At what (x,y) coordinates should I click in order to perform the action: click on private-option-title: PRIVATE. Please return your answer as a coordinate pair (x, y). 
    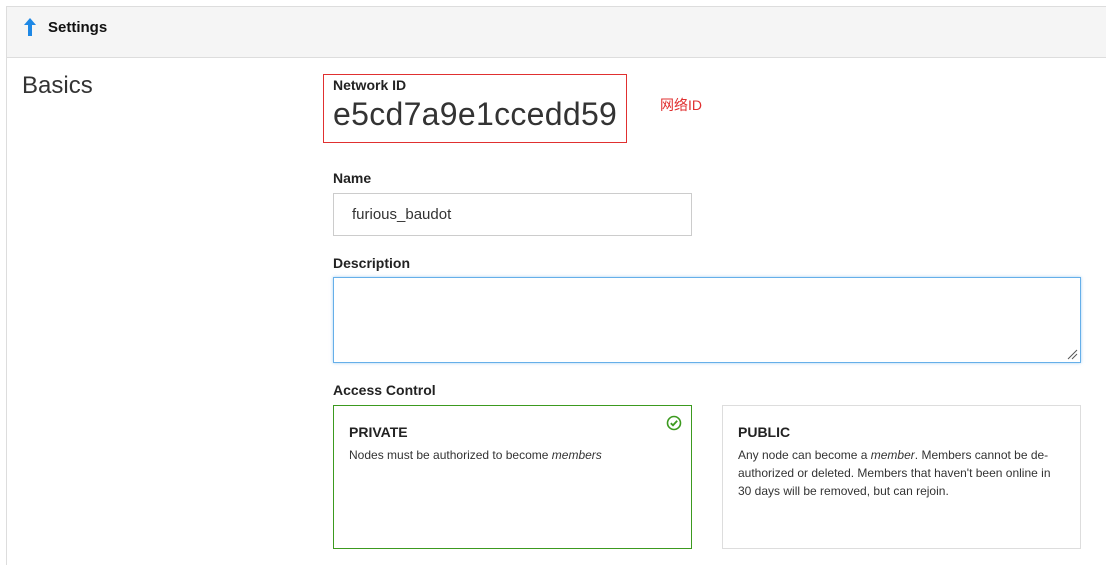
    Looking at the image, I should click on (378, 432).